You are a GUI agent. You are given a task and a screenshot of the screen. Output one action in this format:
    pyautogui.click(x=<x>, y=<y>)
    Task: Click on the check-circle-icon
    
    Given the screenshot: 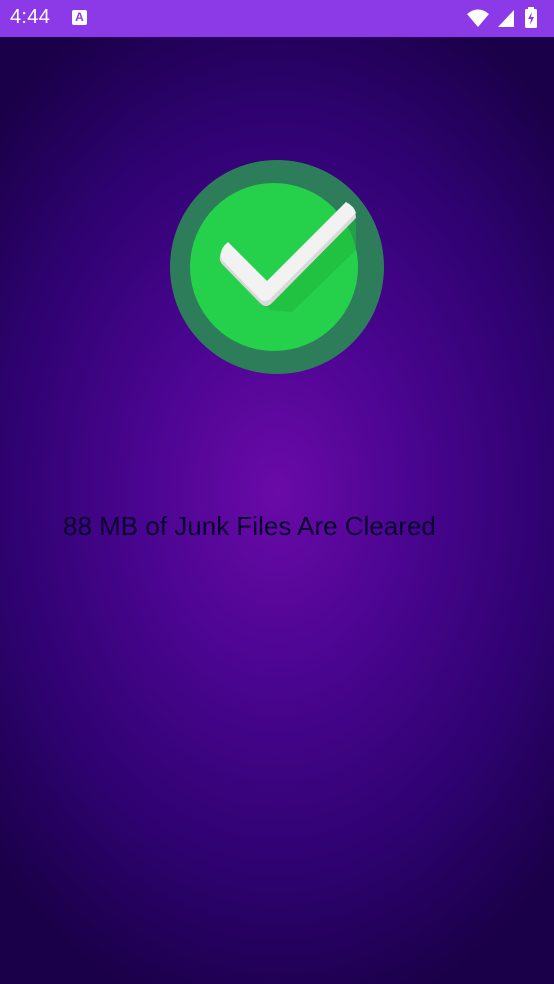 What is the action you would take?
    pyautogui.click(x=277, y=267)
    